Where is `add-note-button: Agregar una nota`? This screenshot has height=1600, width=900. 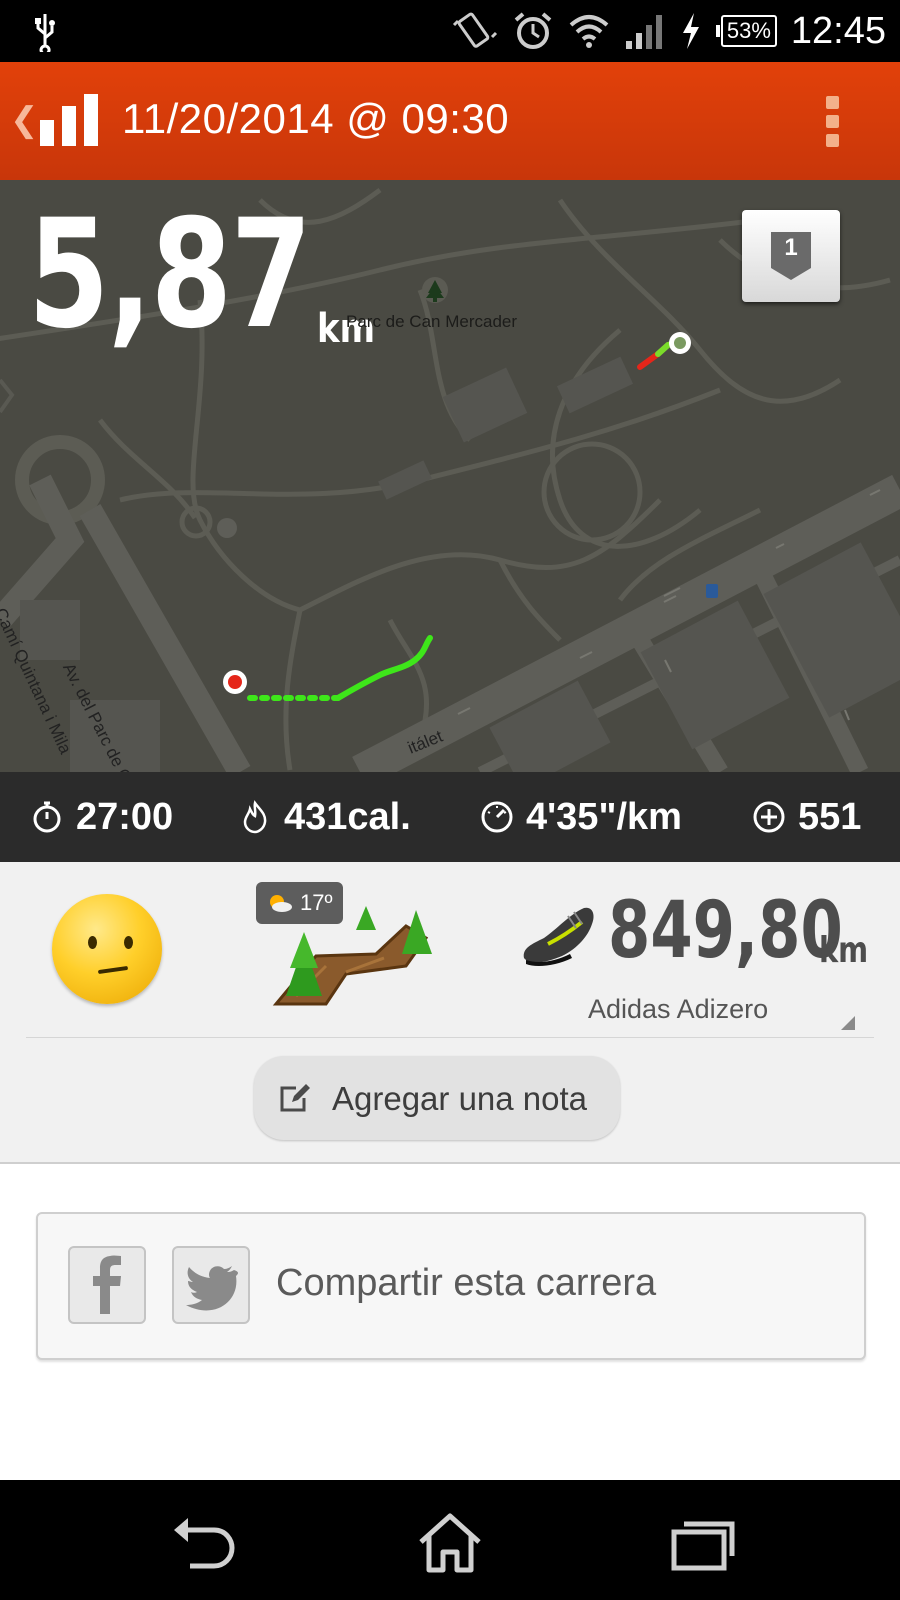 add-note-button: Agregar una nota is located at coordinates (437, 1098).